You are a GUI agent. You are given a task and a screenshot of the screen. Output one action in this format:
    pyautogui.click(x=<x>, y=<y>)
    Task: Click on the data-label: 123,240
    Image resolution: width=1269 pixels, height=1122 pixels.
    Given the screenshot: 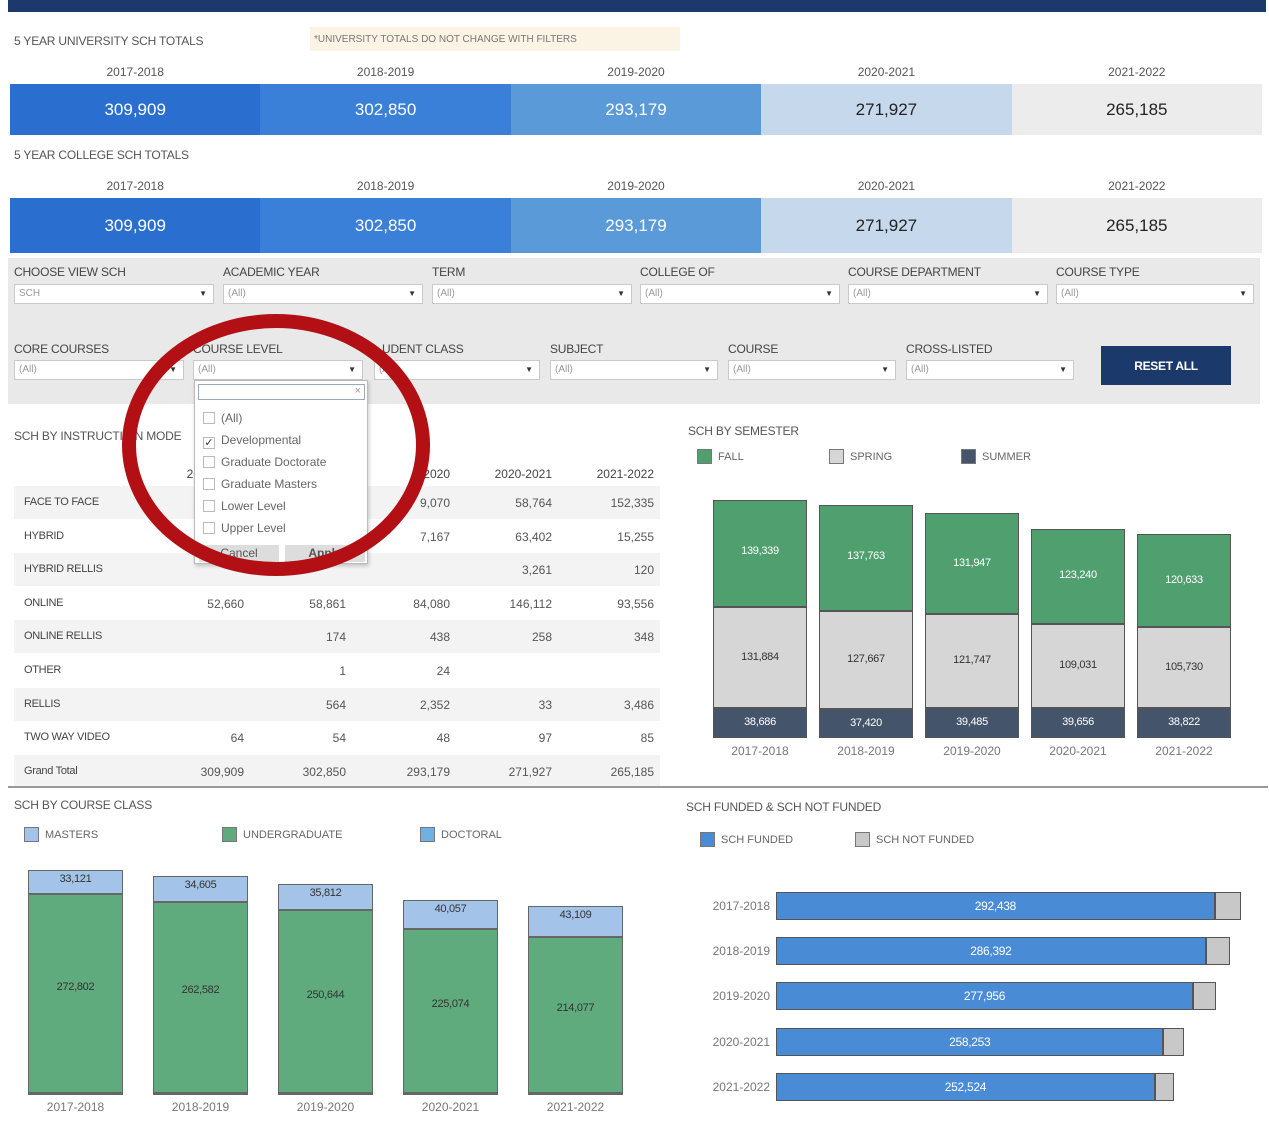 What is the action you would take?
    pyautogui.click(x=1078, y=575)
    